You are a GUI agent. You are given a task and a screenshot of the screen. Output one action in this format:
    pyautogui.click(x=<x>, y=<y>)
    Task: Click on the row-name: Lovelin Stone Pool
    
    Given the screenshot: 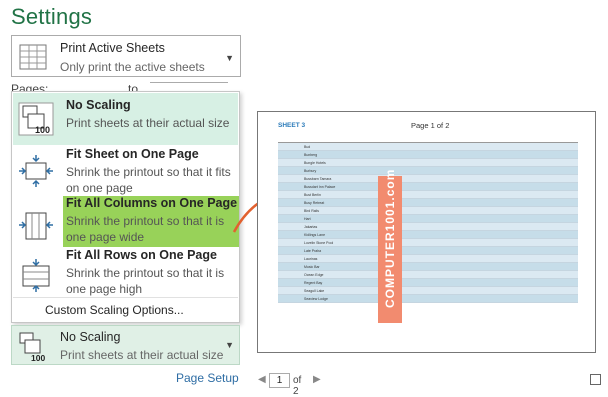 What is the action you would take?
    pyautogui.click(x=319, y=243)
    